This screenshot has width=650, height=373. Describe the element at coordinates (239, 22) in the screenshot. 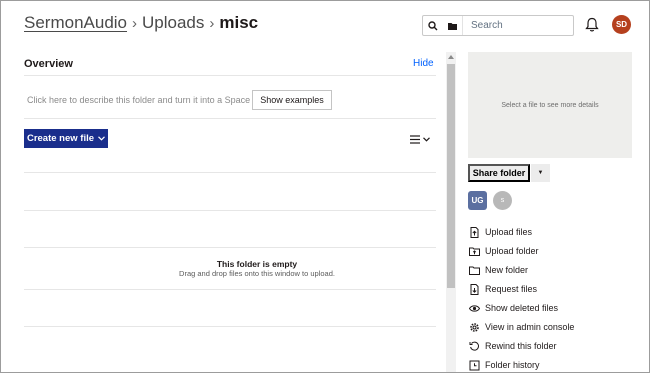

I see `breadcrumb-current: misc` at that location.